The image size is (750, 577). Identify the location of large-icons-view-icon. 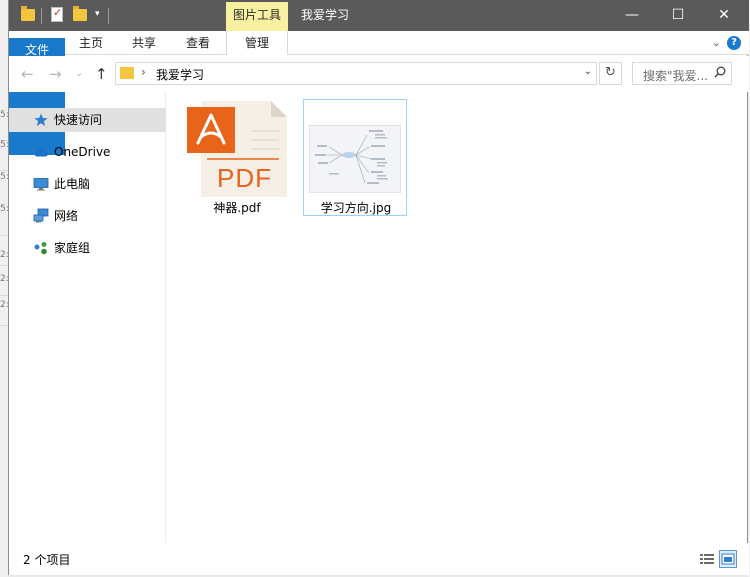
(728, 559).